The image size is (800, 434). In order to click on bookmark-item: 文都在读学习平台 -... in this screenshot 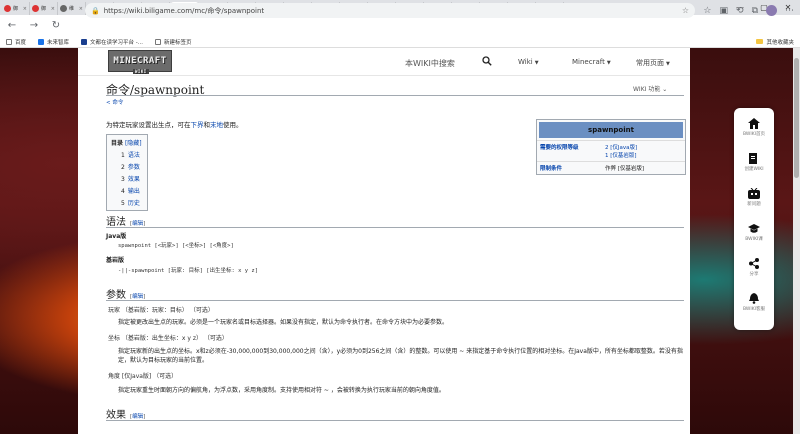, I will do `click(112, 42)`.